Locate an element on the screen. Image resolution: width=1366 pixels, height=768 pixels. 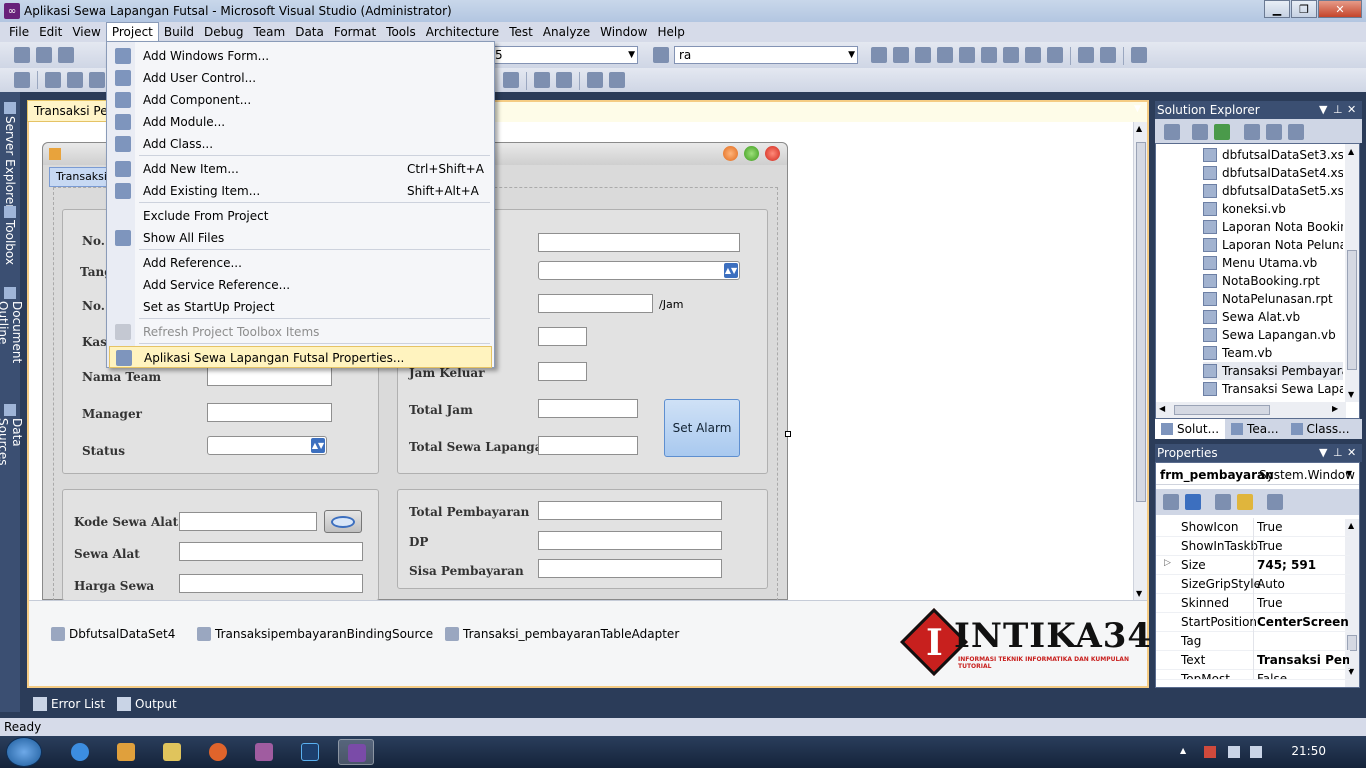
volume-icon is located at coordinates (1234, 752).